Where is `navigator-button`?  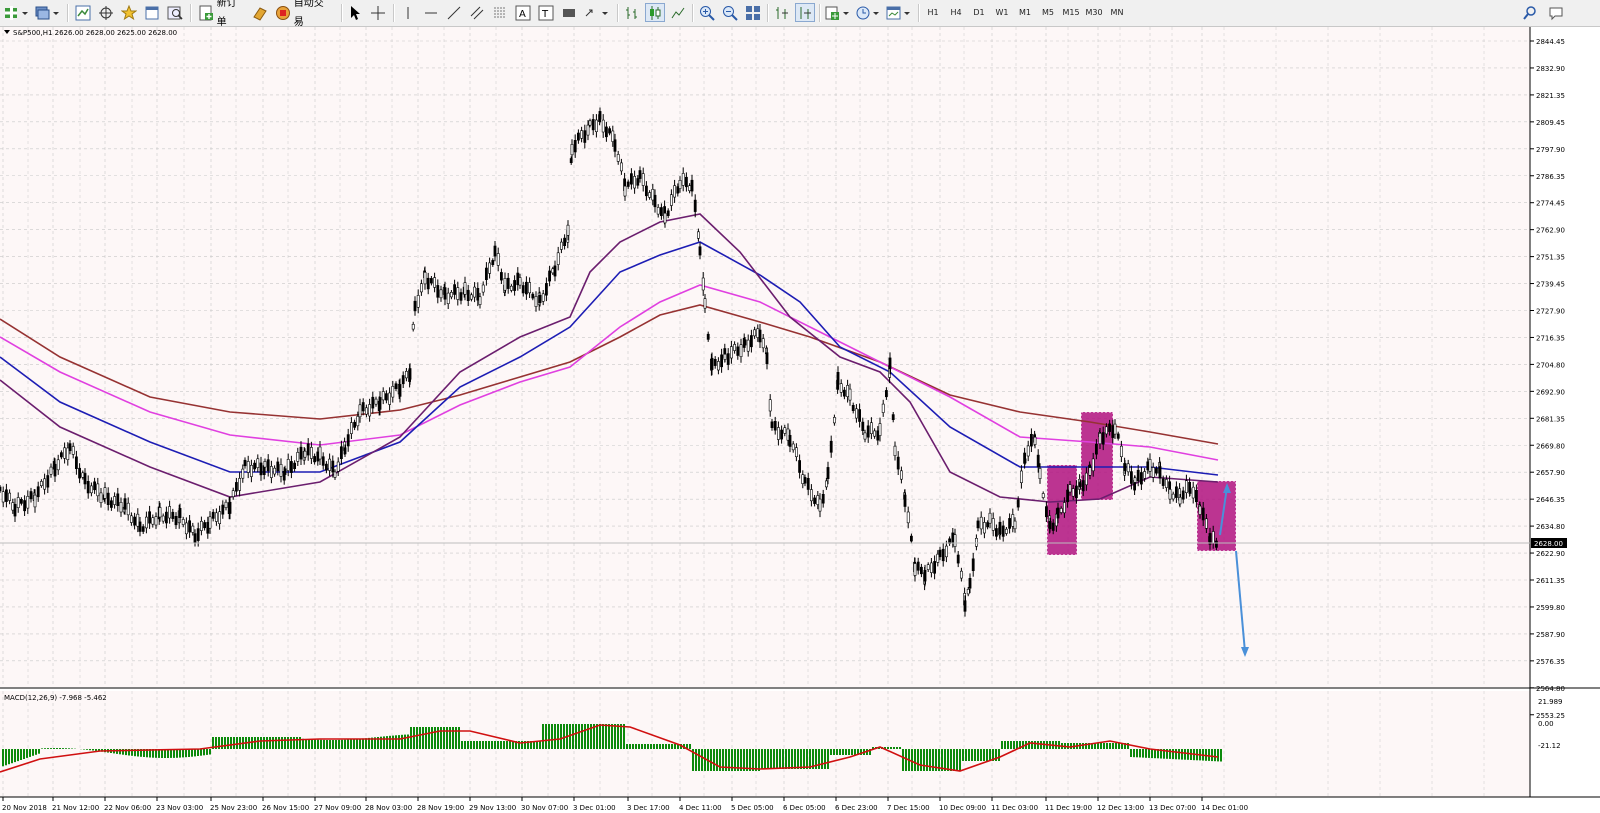
navigator-button is located at coordinates (129, 12).